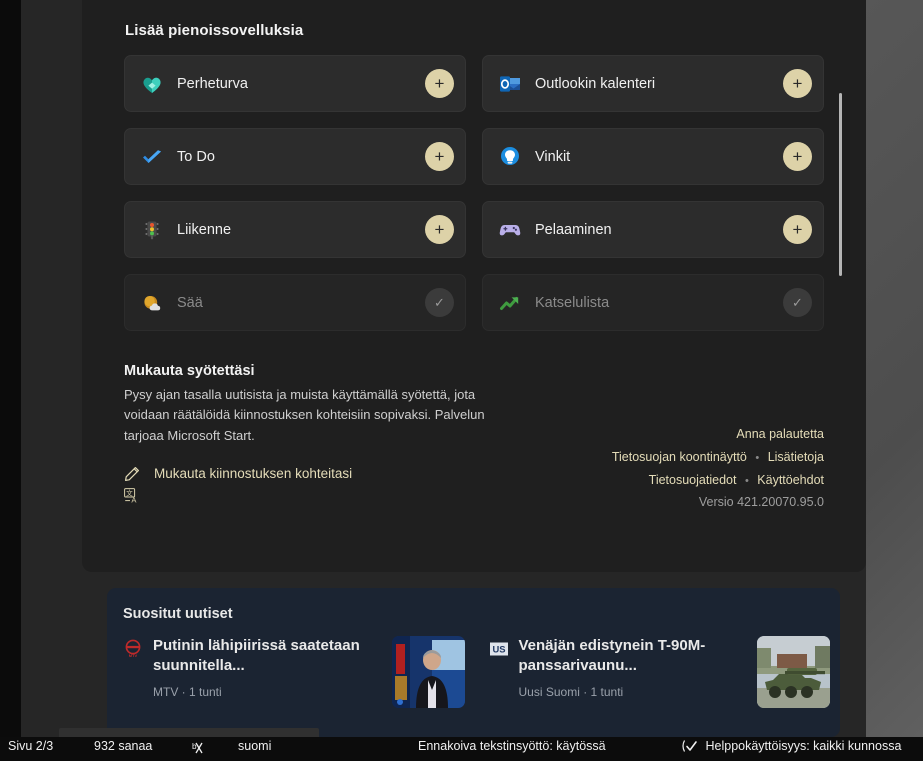  What do you see at coordinates (152, 157) in the screenshot?
I see `to-do-icon` at bounding box center [152, 157].